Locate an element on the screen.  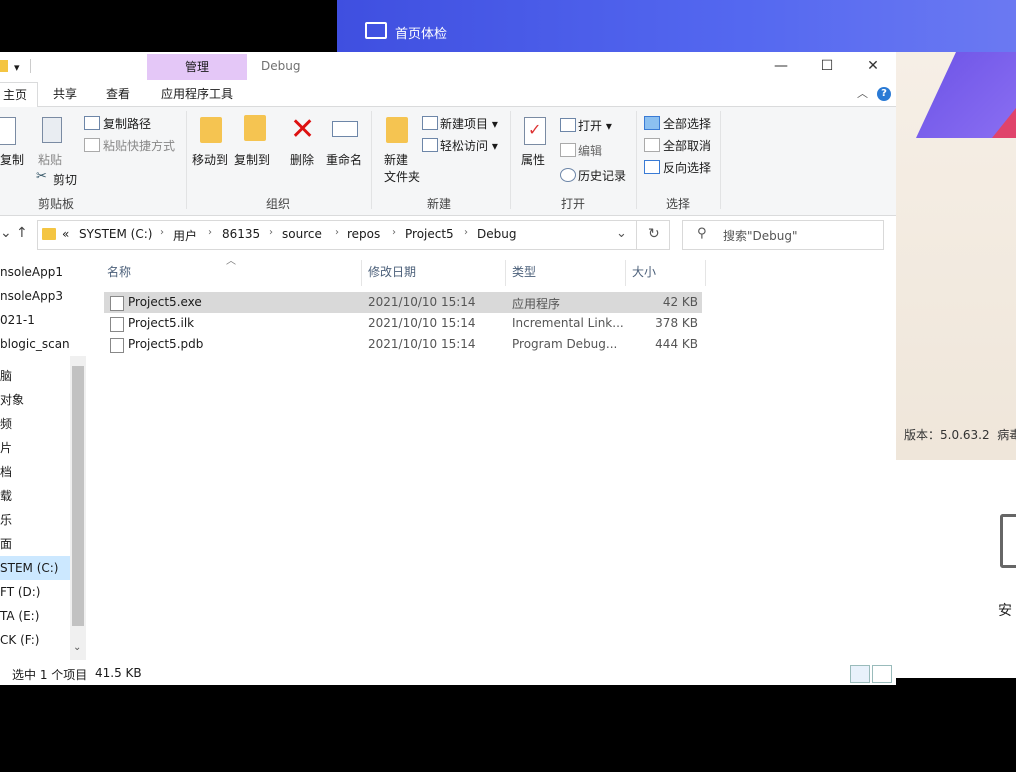
file-date: 2021/10/10 15:14 is located at coordinates (422, 323).